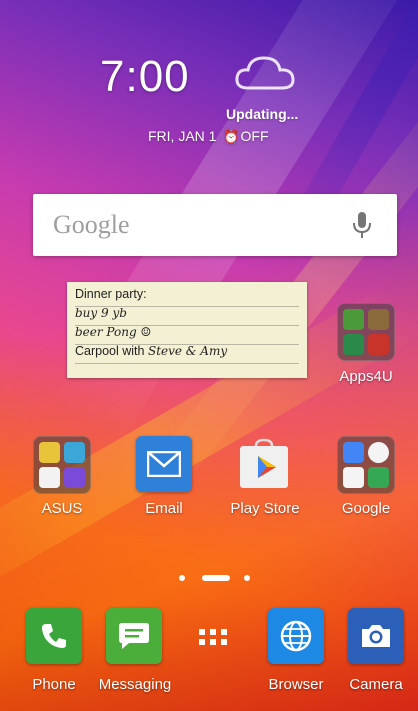 The width and height of the screenshot is (418, 711). I want to click on google-search-bar: Google, so click(215, 225).